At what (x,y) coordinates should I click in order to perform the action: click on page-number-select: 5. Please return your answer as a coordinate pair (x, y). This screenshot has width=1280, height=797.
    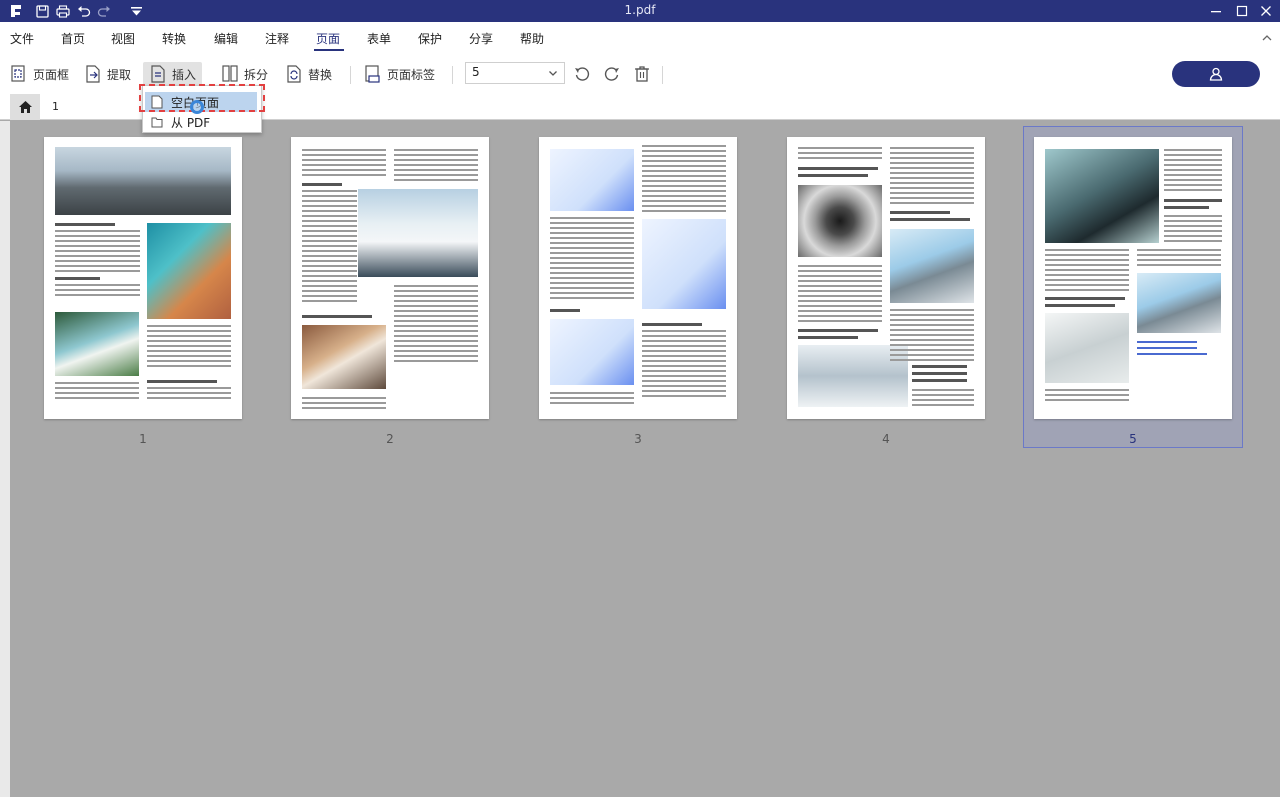
    Looking at the image, I should click on (515, 73).